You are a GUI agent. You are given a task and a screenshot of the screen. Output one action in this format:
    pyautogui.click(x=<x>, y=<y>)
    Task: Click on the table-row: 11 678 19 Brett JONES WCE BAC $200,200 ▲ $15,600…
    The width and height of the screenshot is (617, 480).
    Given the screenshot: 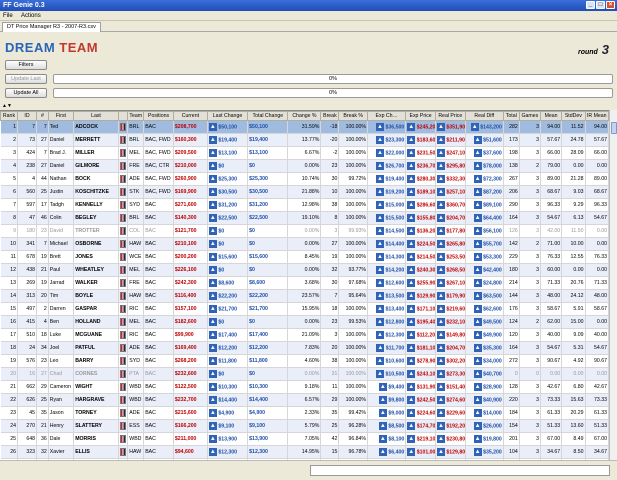 What is the action you would take?
    pyautogui.click(x=304, y=257)
    